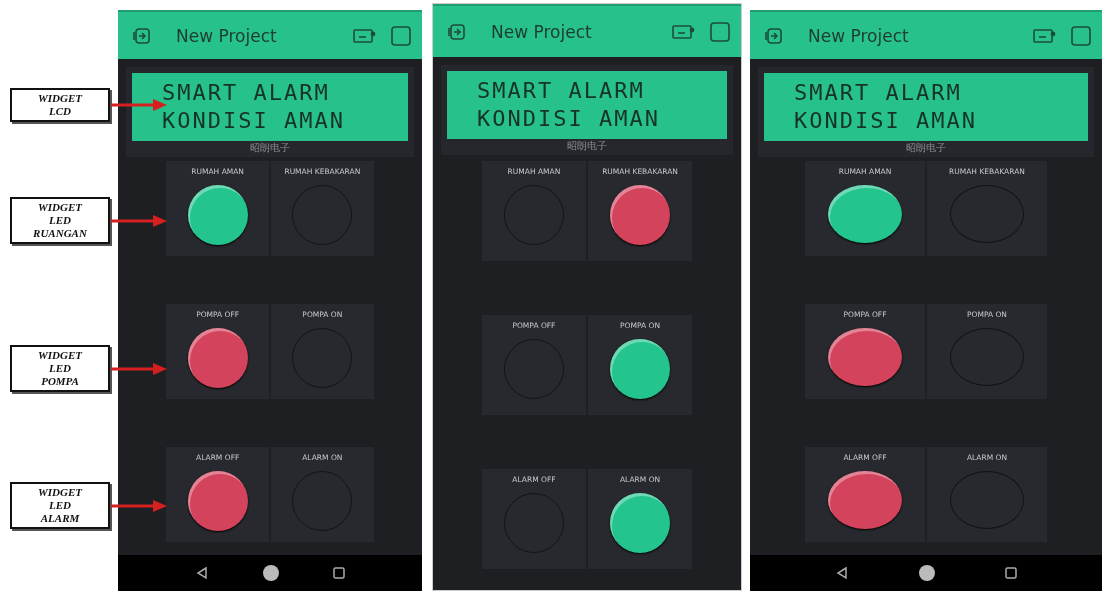 The height and width of the screenshot is (591, 1107). What do you see at coordinates (60, 220) in the screenshot?
I see `annotation-label: WIDGET LED RUANGAN` at bounding box center [60, 220].